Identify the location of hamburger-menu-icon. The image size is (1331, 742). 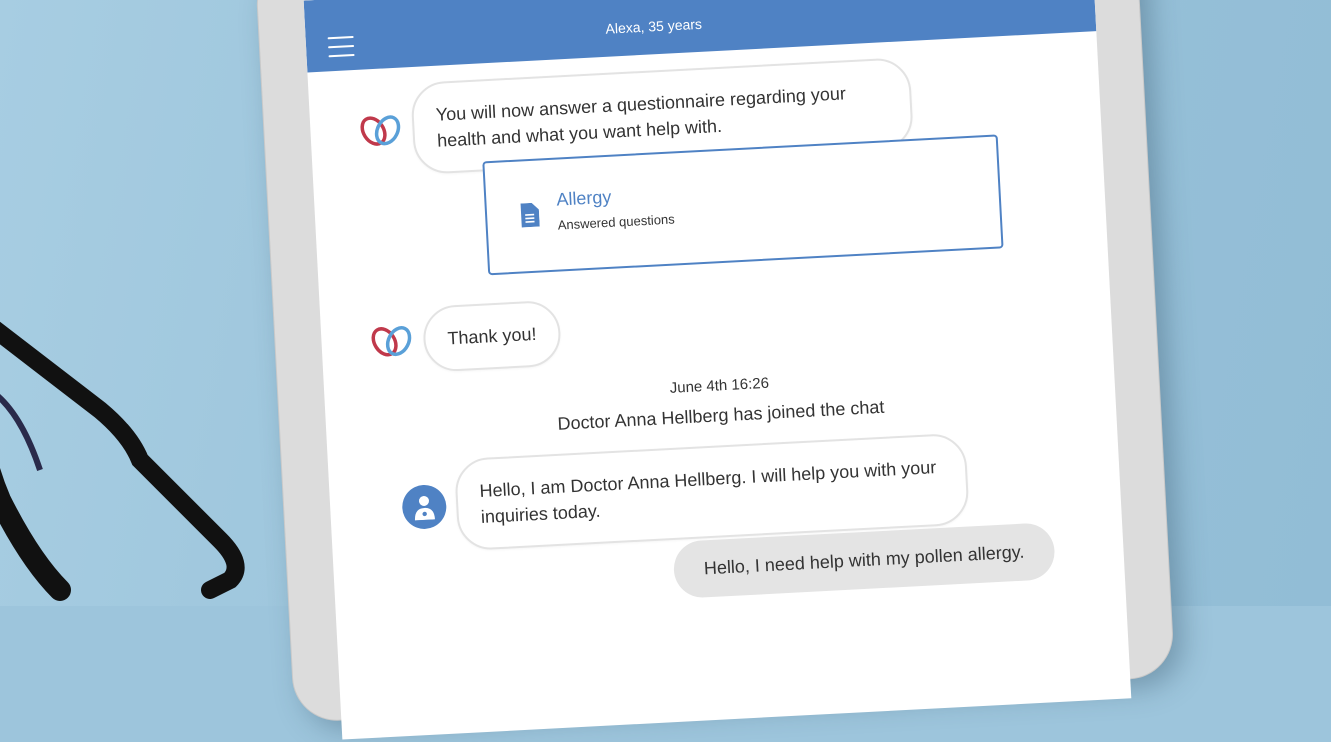
(341, 47).